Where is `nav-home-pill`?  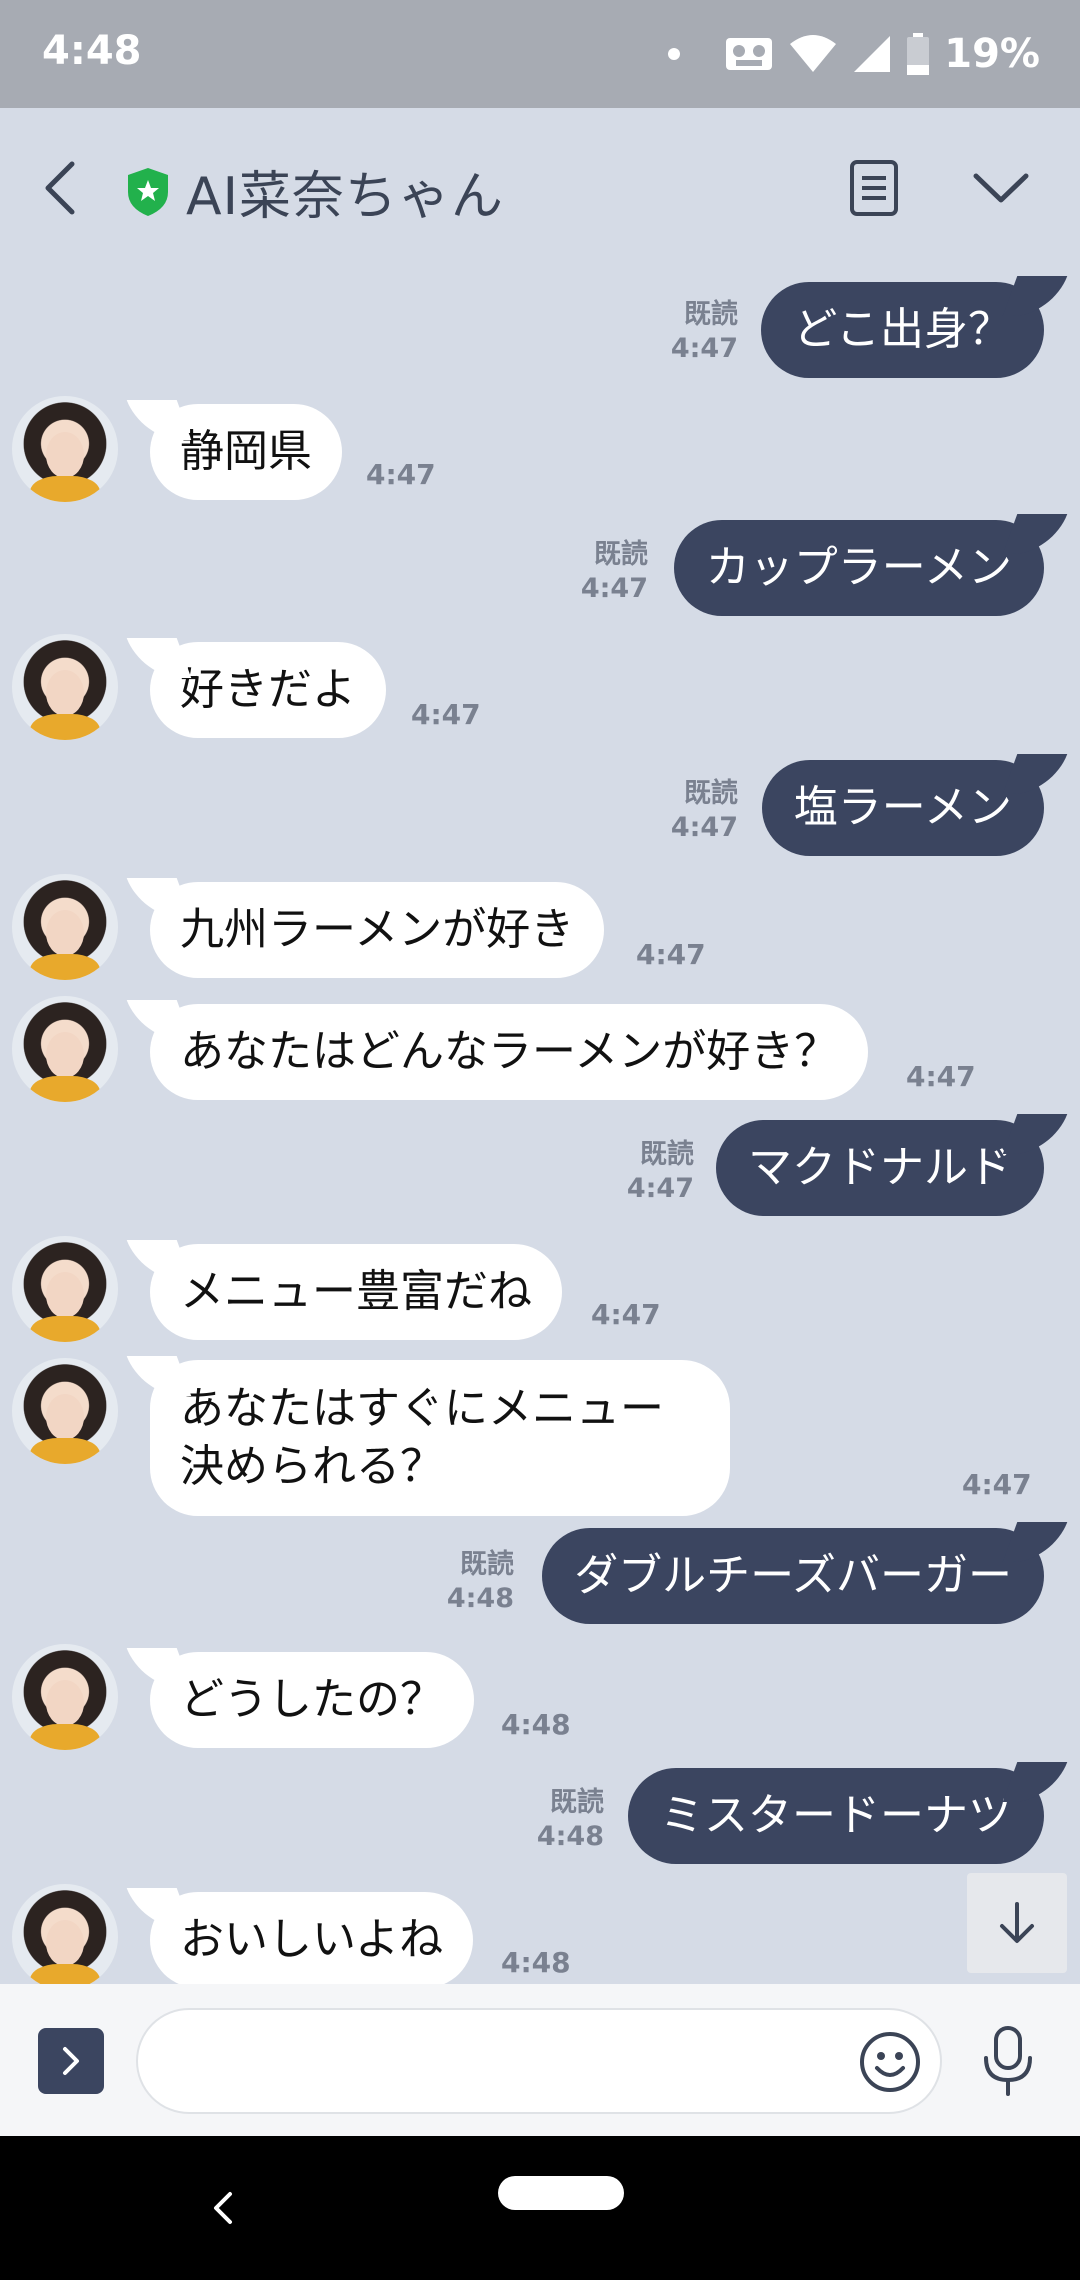
nav-home-pill is located at coordinates (561, 2193).